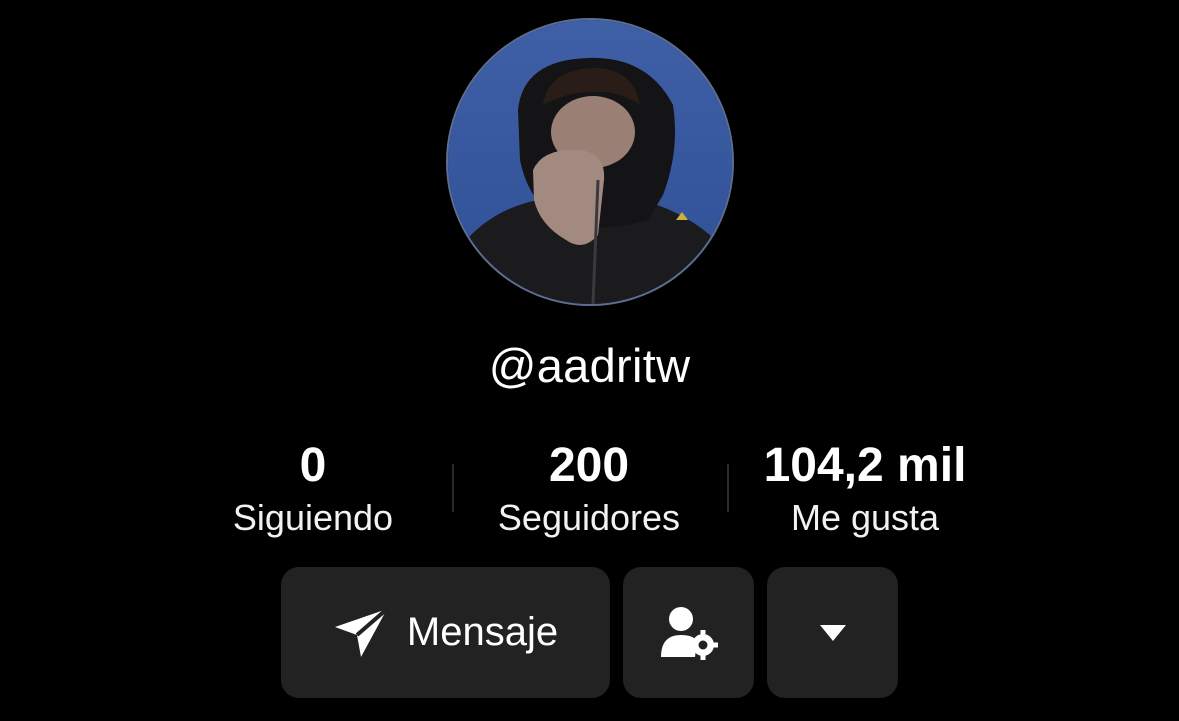 The image size is (1179, 721). I want to click on followers-count: 200, so click(589, 465).